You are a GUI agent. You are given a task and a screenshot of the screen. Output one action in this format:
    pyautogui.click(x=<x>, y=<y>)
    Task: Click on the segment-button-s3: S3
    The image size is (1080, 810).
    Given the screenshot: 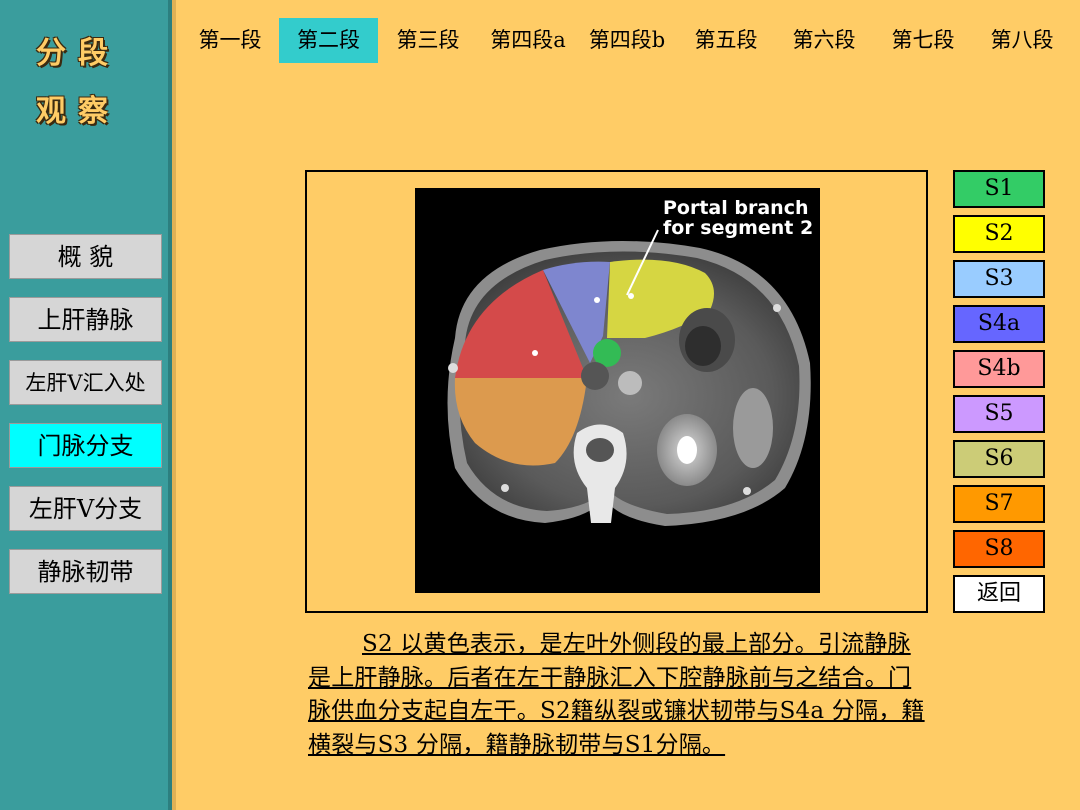 What is the action you would take?
    pyautogui.click(x=999, y=279)
    